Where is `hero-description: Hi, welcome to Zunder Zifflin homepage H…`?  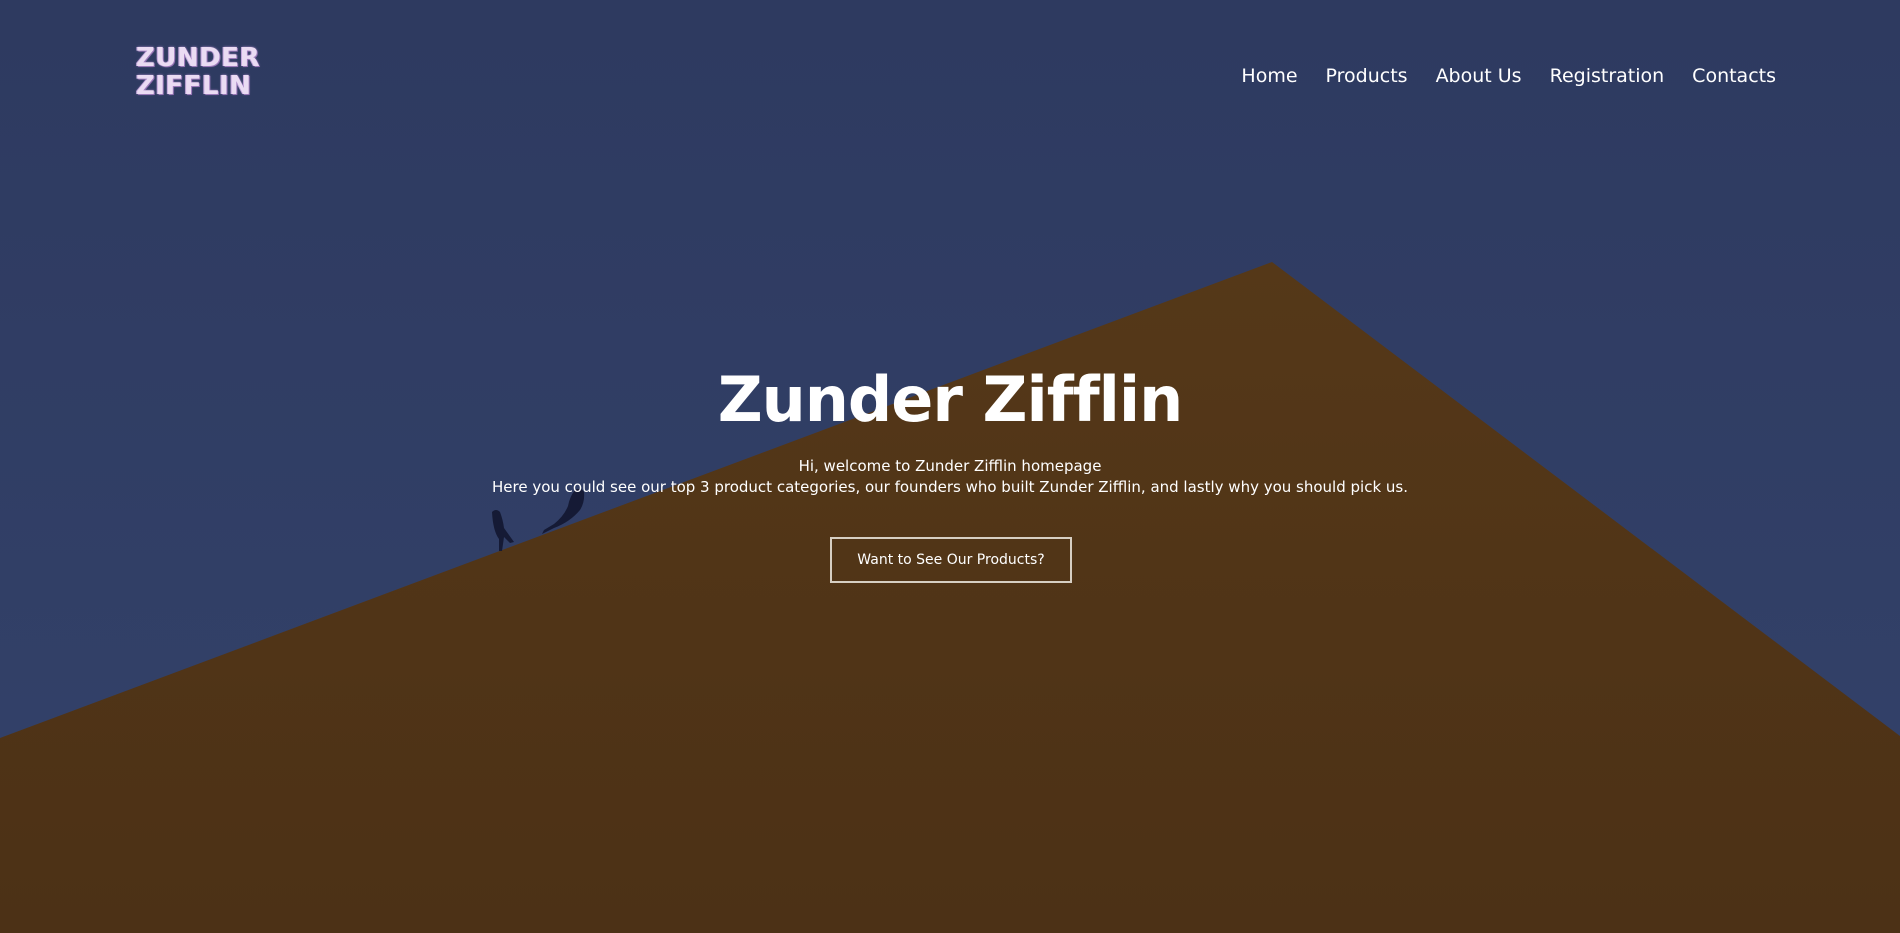
hero-description: Hi, welcome to Zunder Zifflin homepage H… is located at coordinates (950, 477).